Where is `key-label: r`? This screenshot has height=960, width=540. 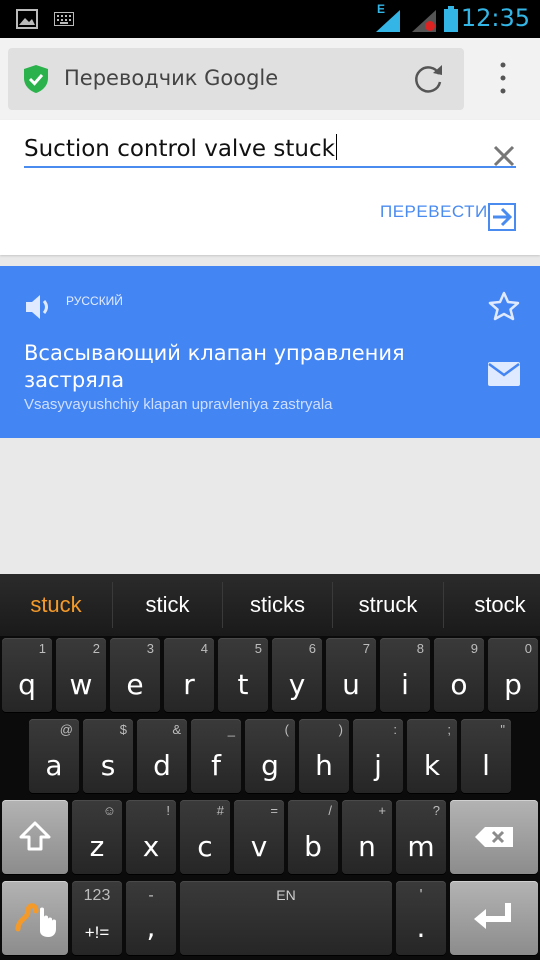
key-label: r is located at coordinates (189, 684).